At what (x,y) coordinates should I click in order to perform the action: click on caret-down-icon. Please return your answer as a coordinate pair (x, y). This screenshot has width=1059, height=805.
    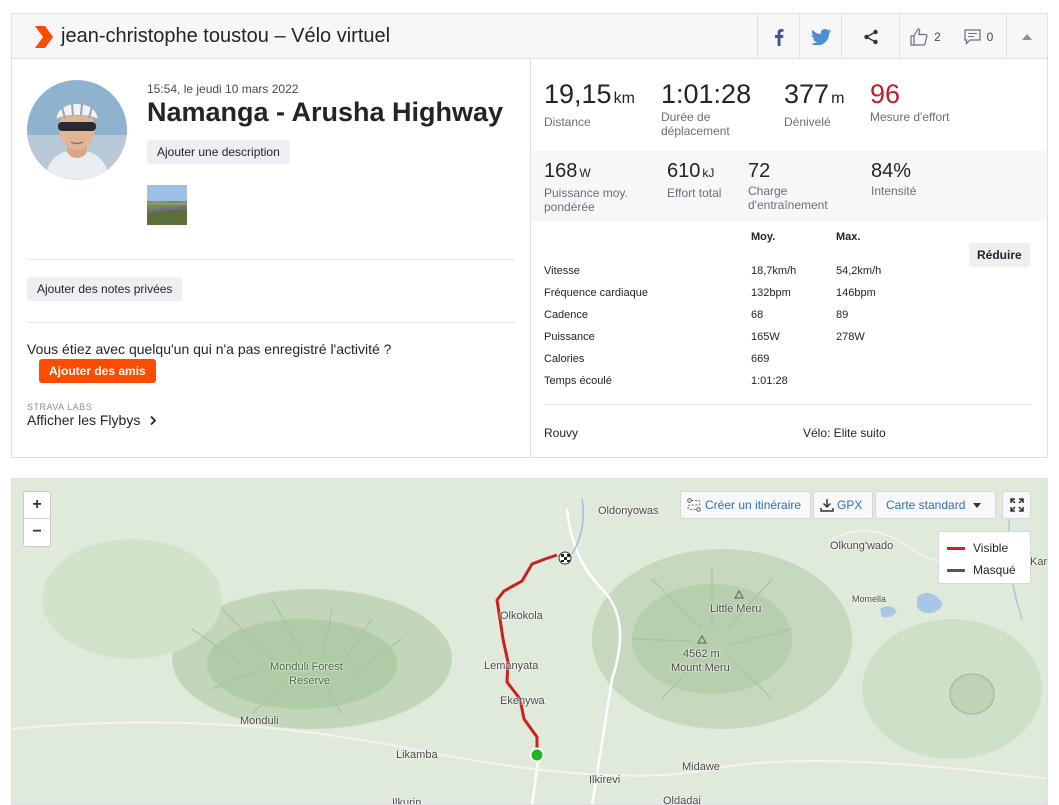
    Looking at the image, I should click on (977, 505).